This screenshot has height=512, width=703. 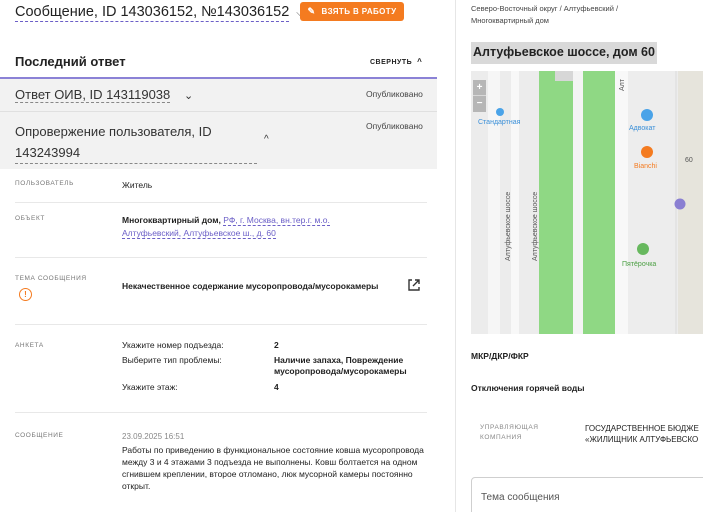 I want to click on user-value: Житель, so click(x=137, y=185).